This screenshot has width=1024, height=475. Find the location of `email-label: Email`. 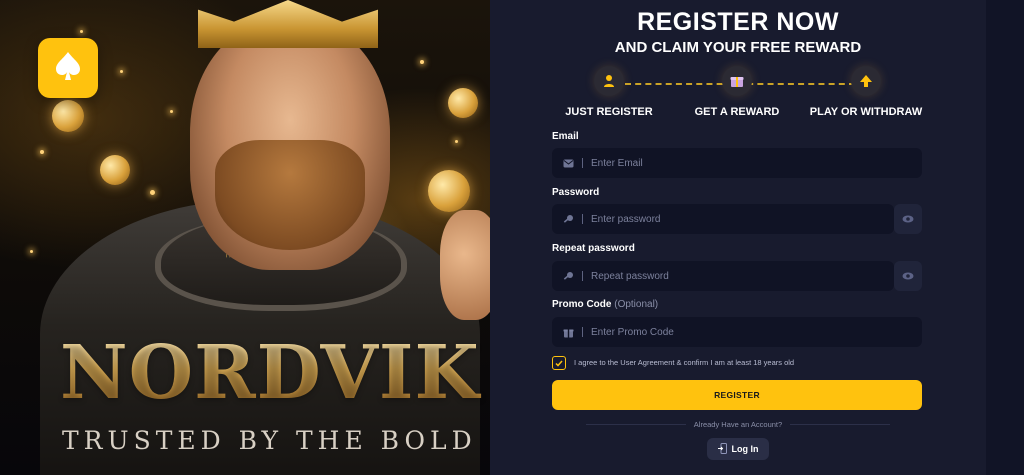

email-label: Email is located at coordinates (565, 136).